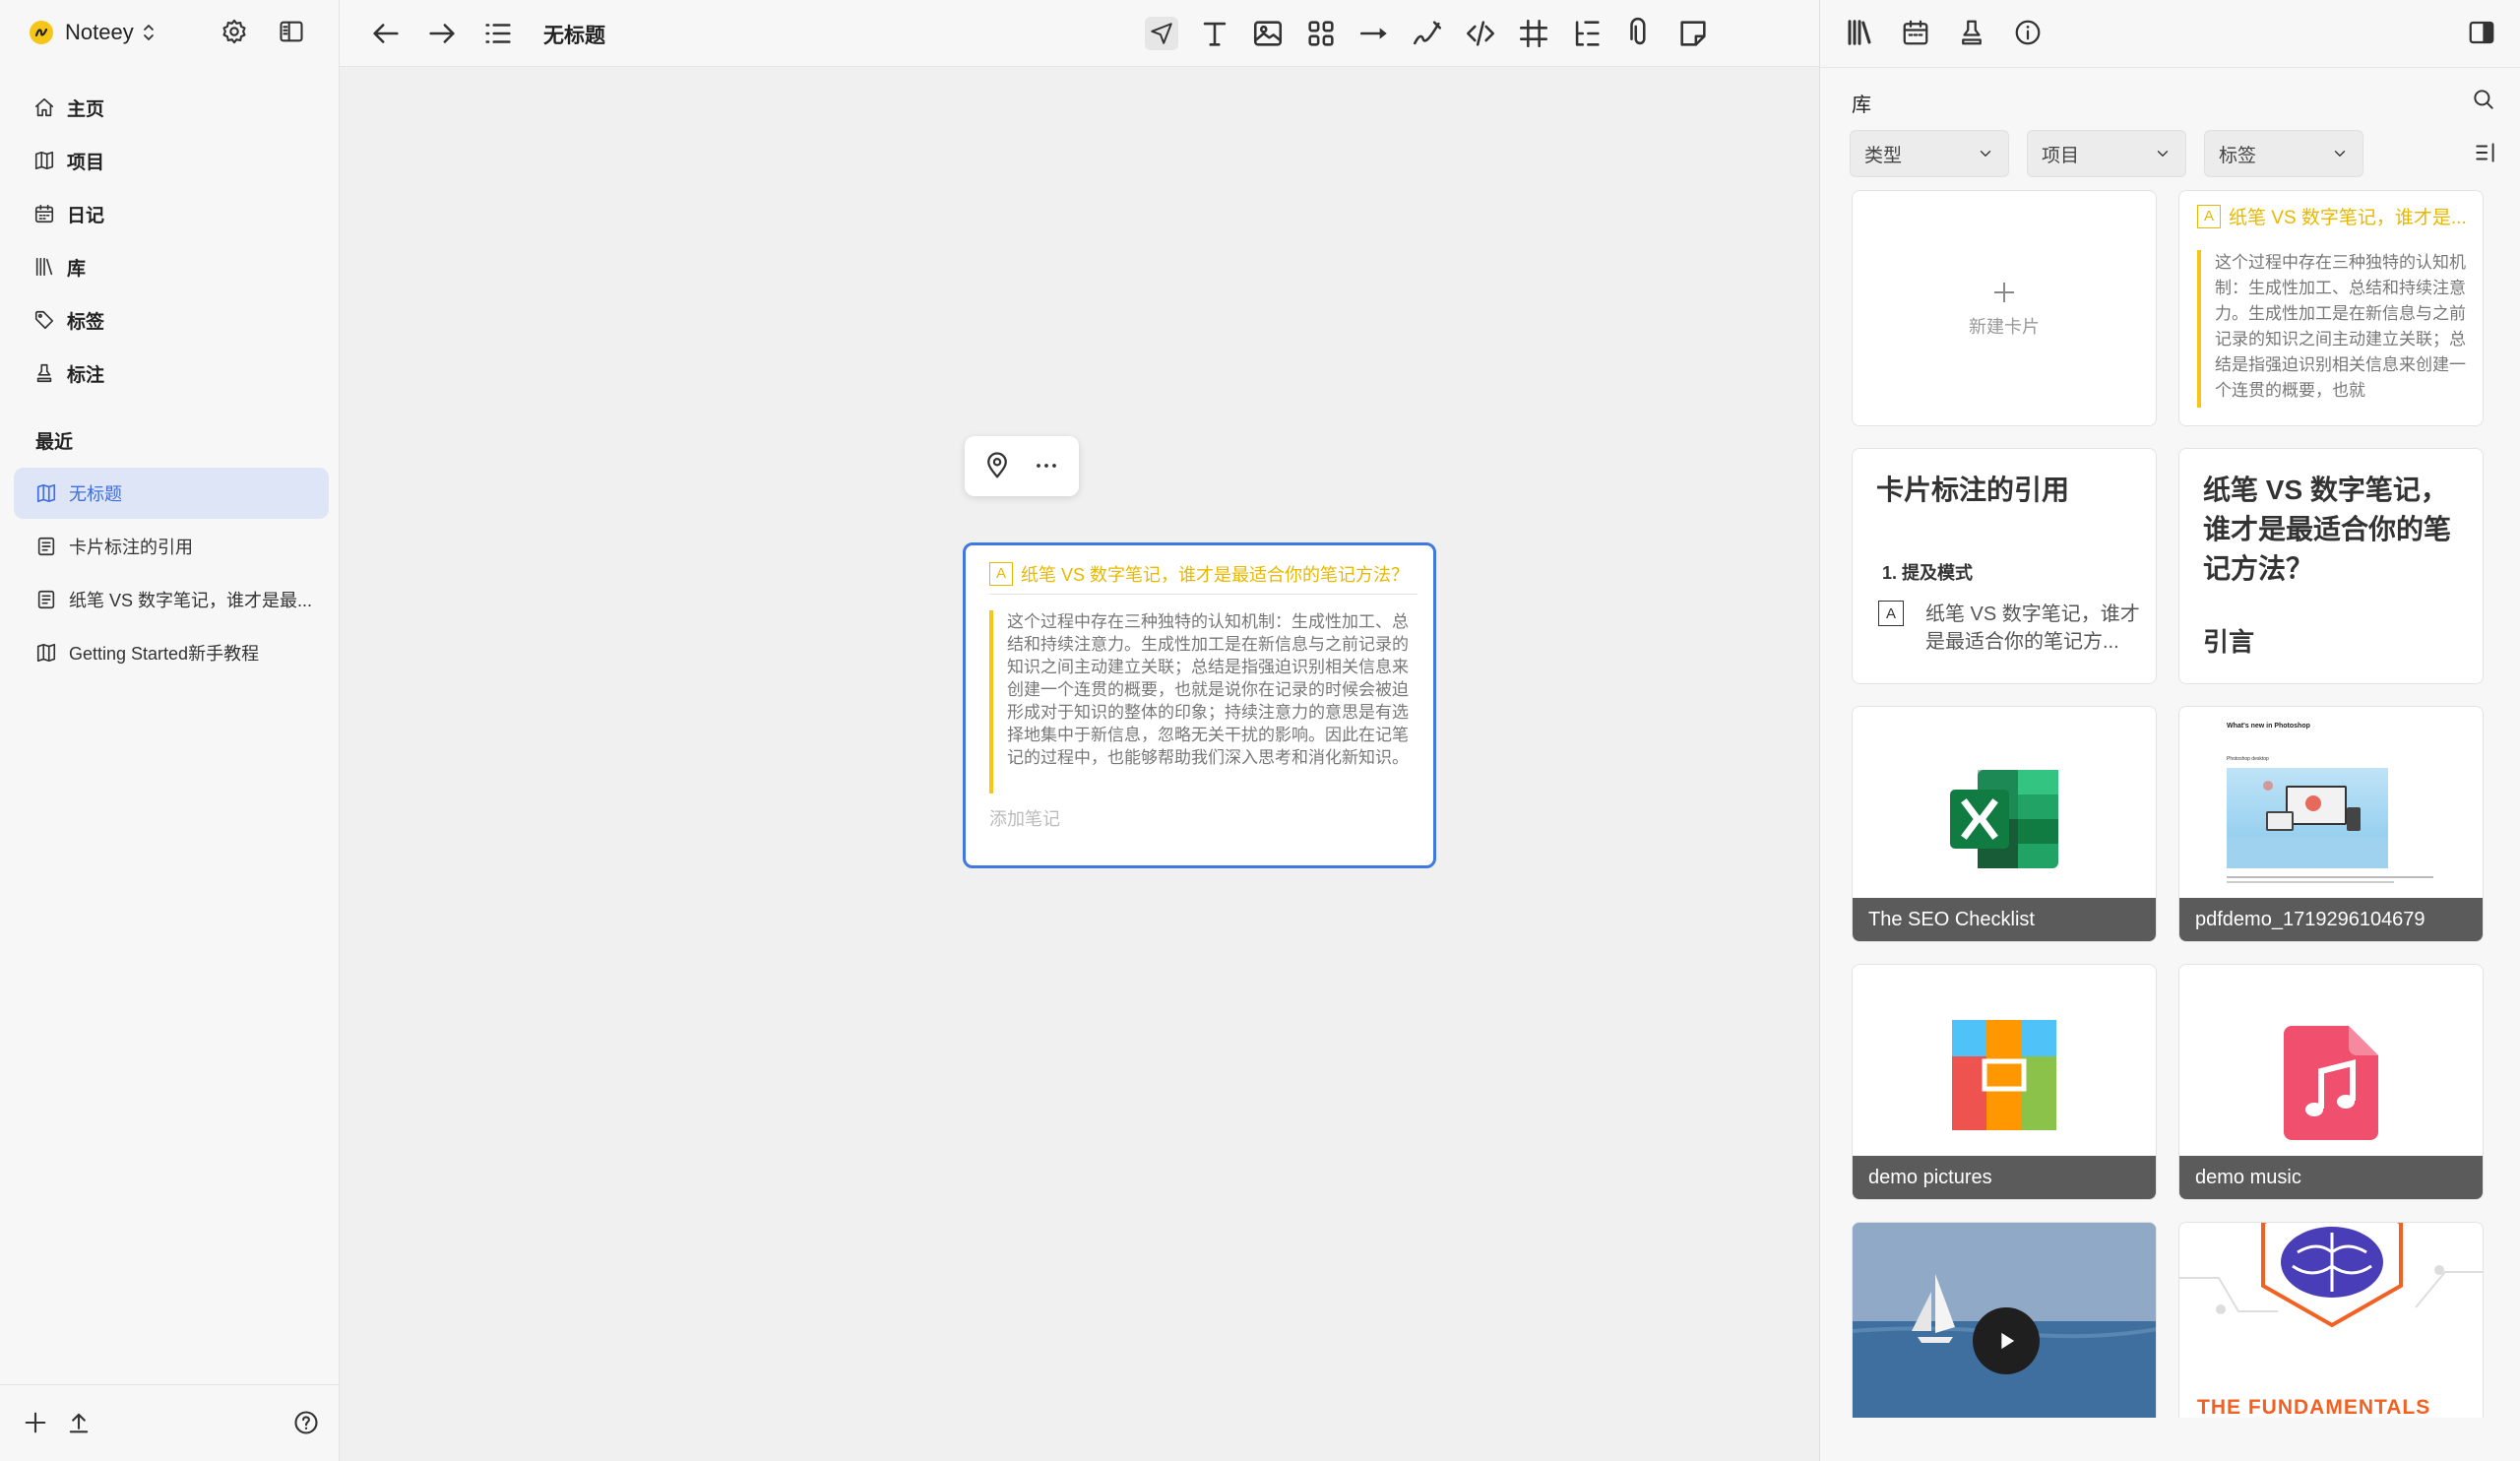  Describe the element at coordinates (1079, 33) in the screenshot. I see `editor-toolbar: 无标题` at that location.